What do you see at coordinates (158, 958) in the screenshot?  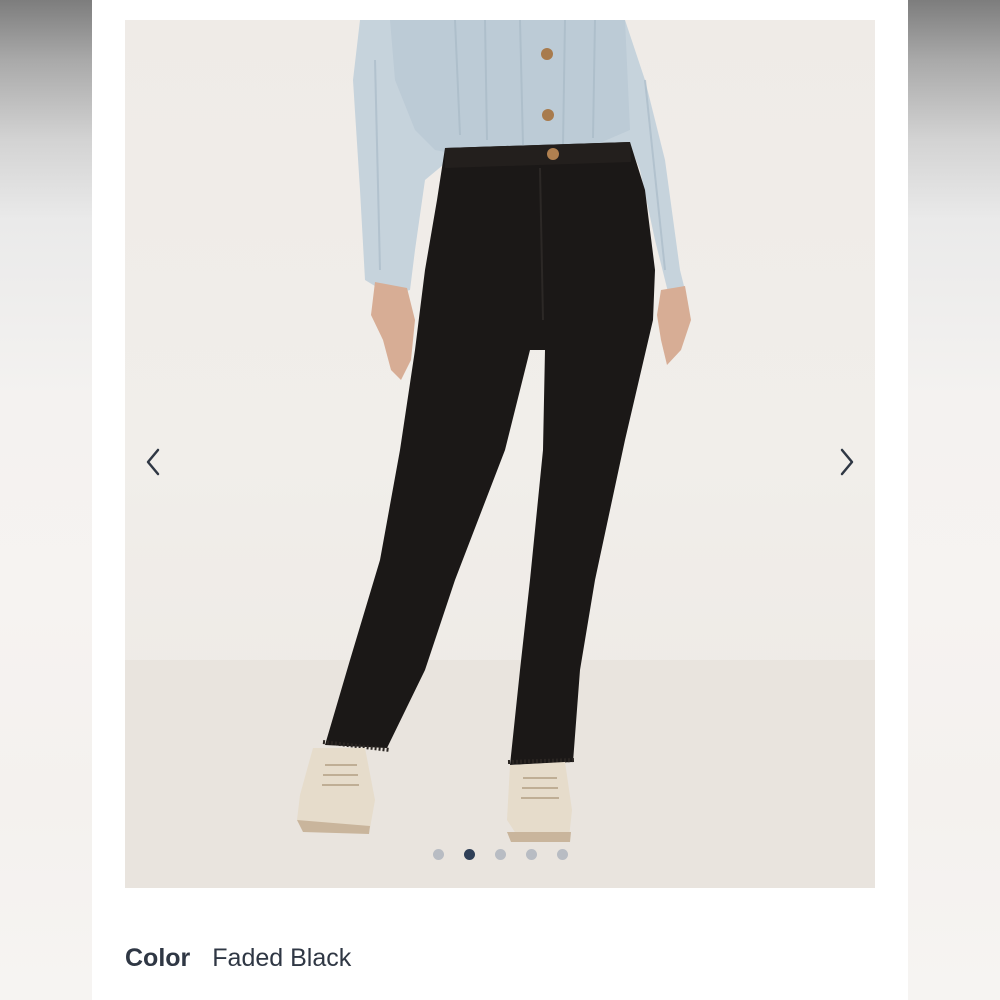 I see `color-label: Color` at bounding box center [158, 958].